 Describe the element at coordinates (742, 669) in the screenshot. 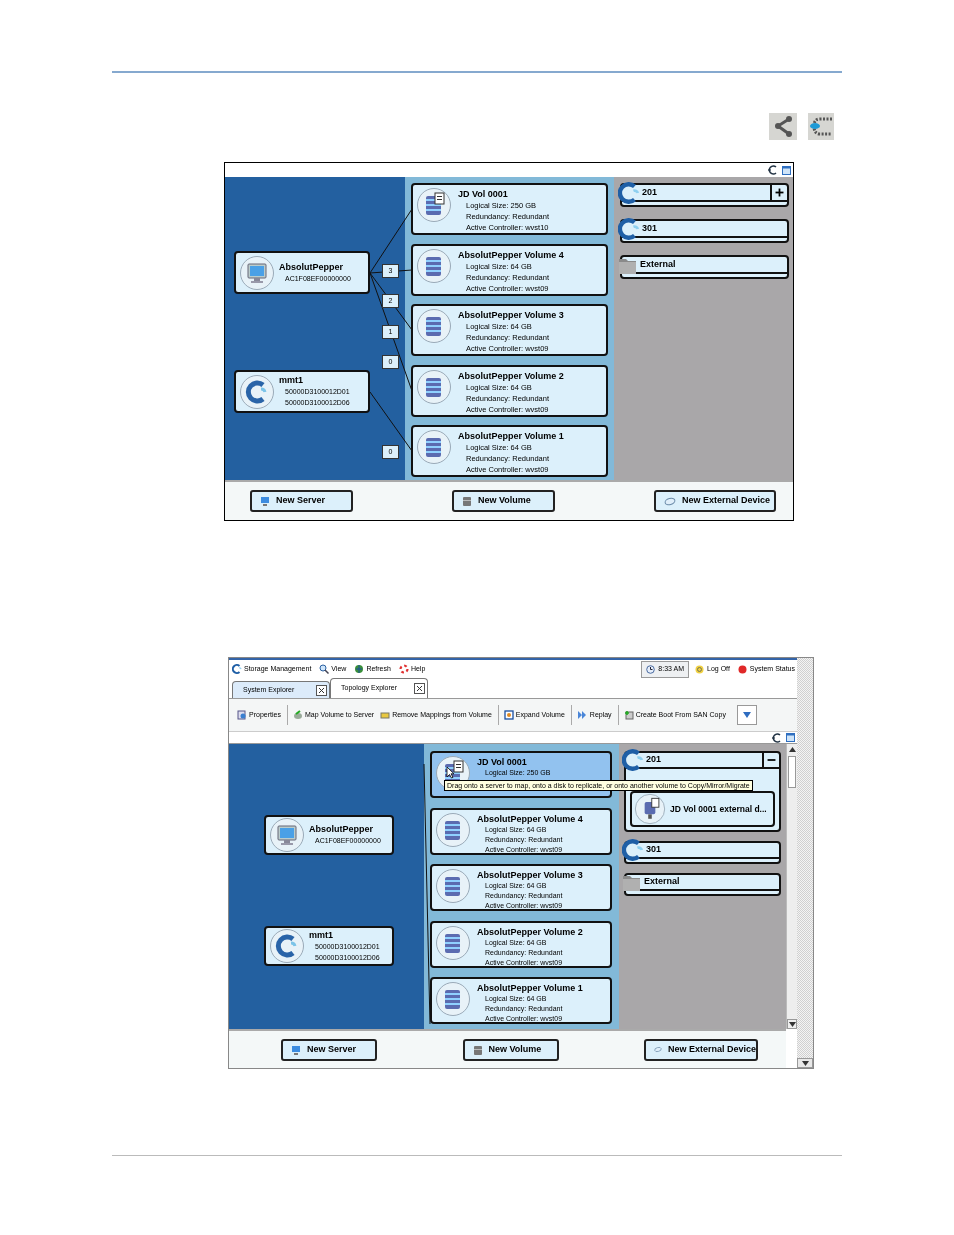

I see `status-dot-icon` at that location.